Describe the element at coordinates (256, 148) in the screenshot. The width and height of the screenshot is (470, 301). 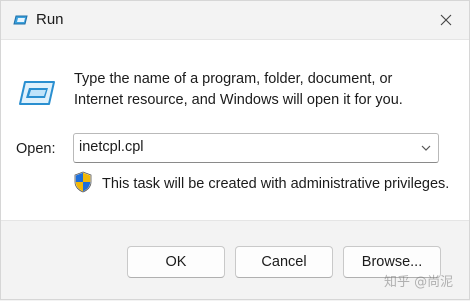
I see `open-combobox: inetcpl.cpl` at that location.